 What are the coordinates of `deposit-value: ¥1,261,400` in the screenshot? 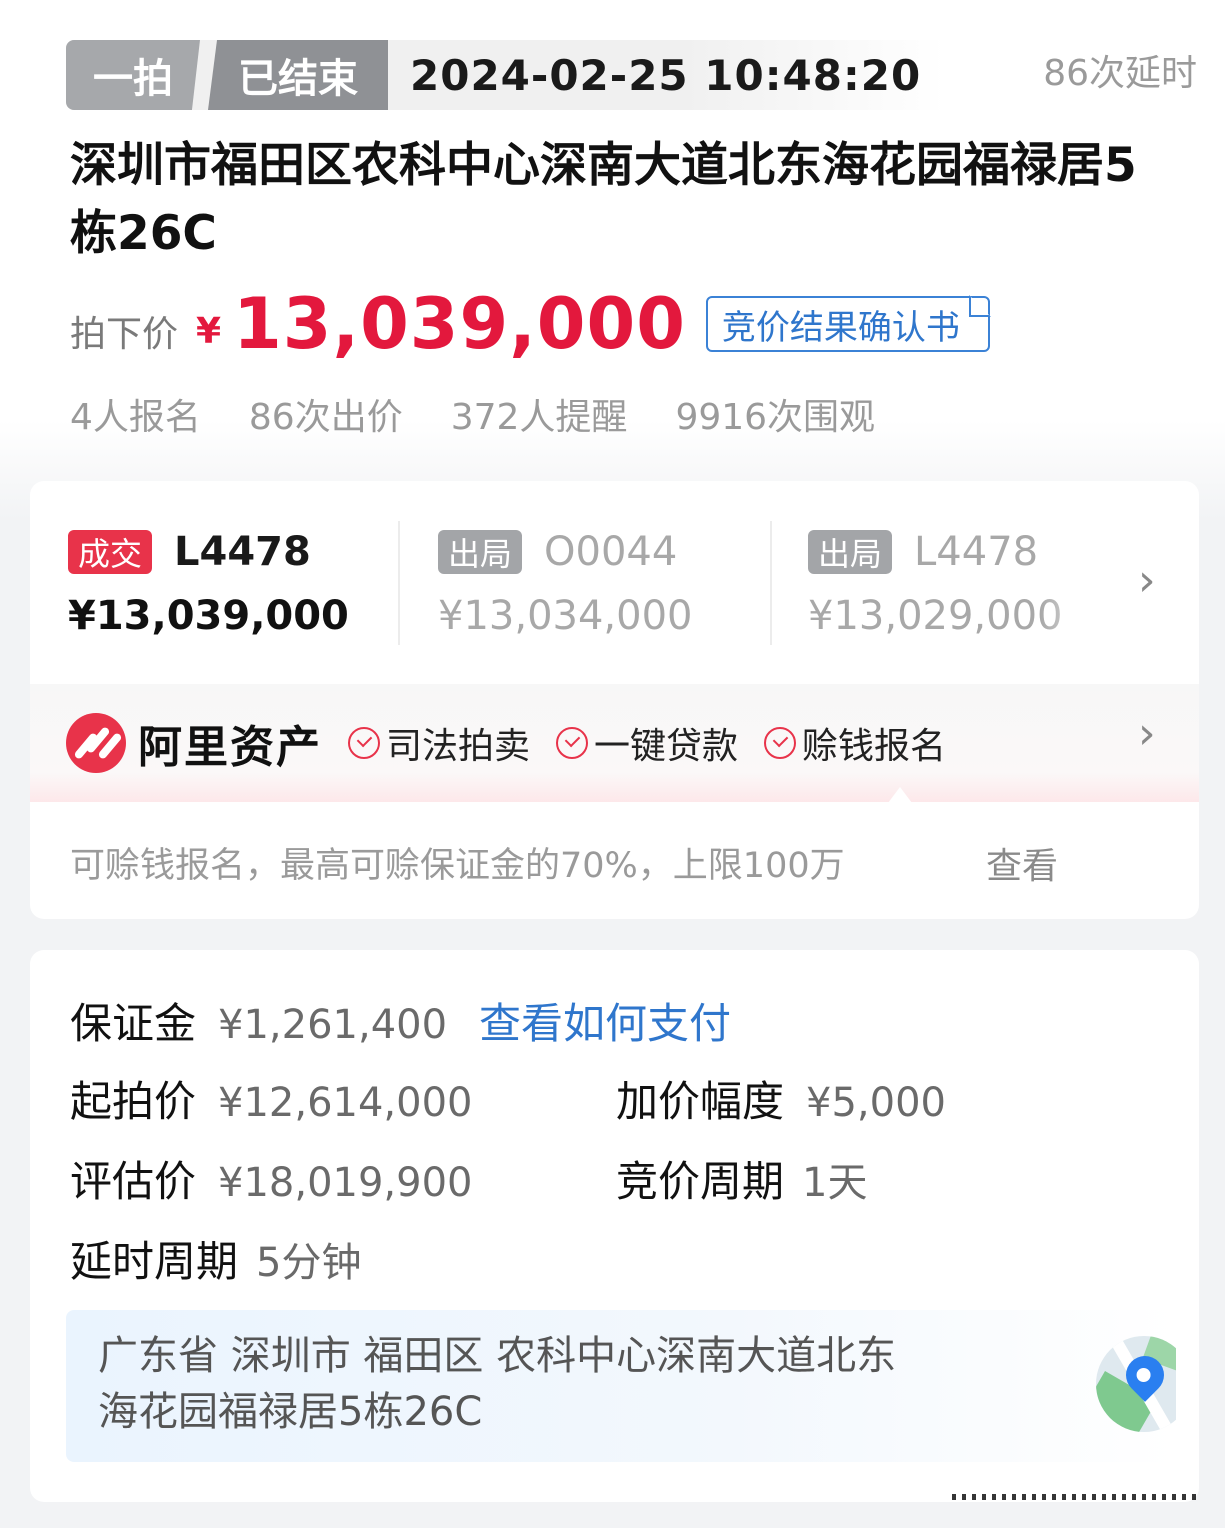 It's located at (333, 1025).